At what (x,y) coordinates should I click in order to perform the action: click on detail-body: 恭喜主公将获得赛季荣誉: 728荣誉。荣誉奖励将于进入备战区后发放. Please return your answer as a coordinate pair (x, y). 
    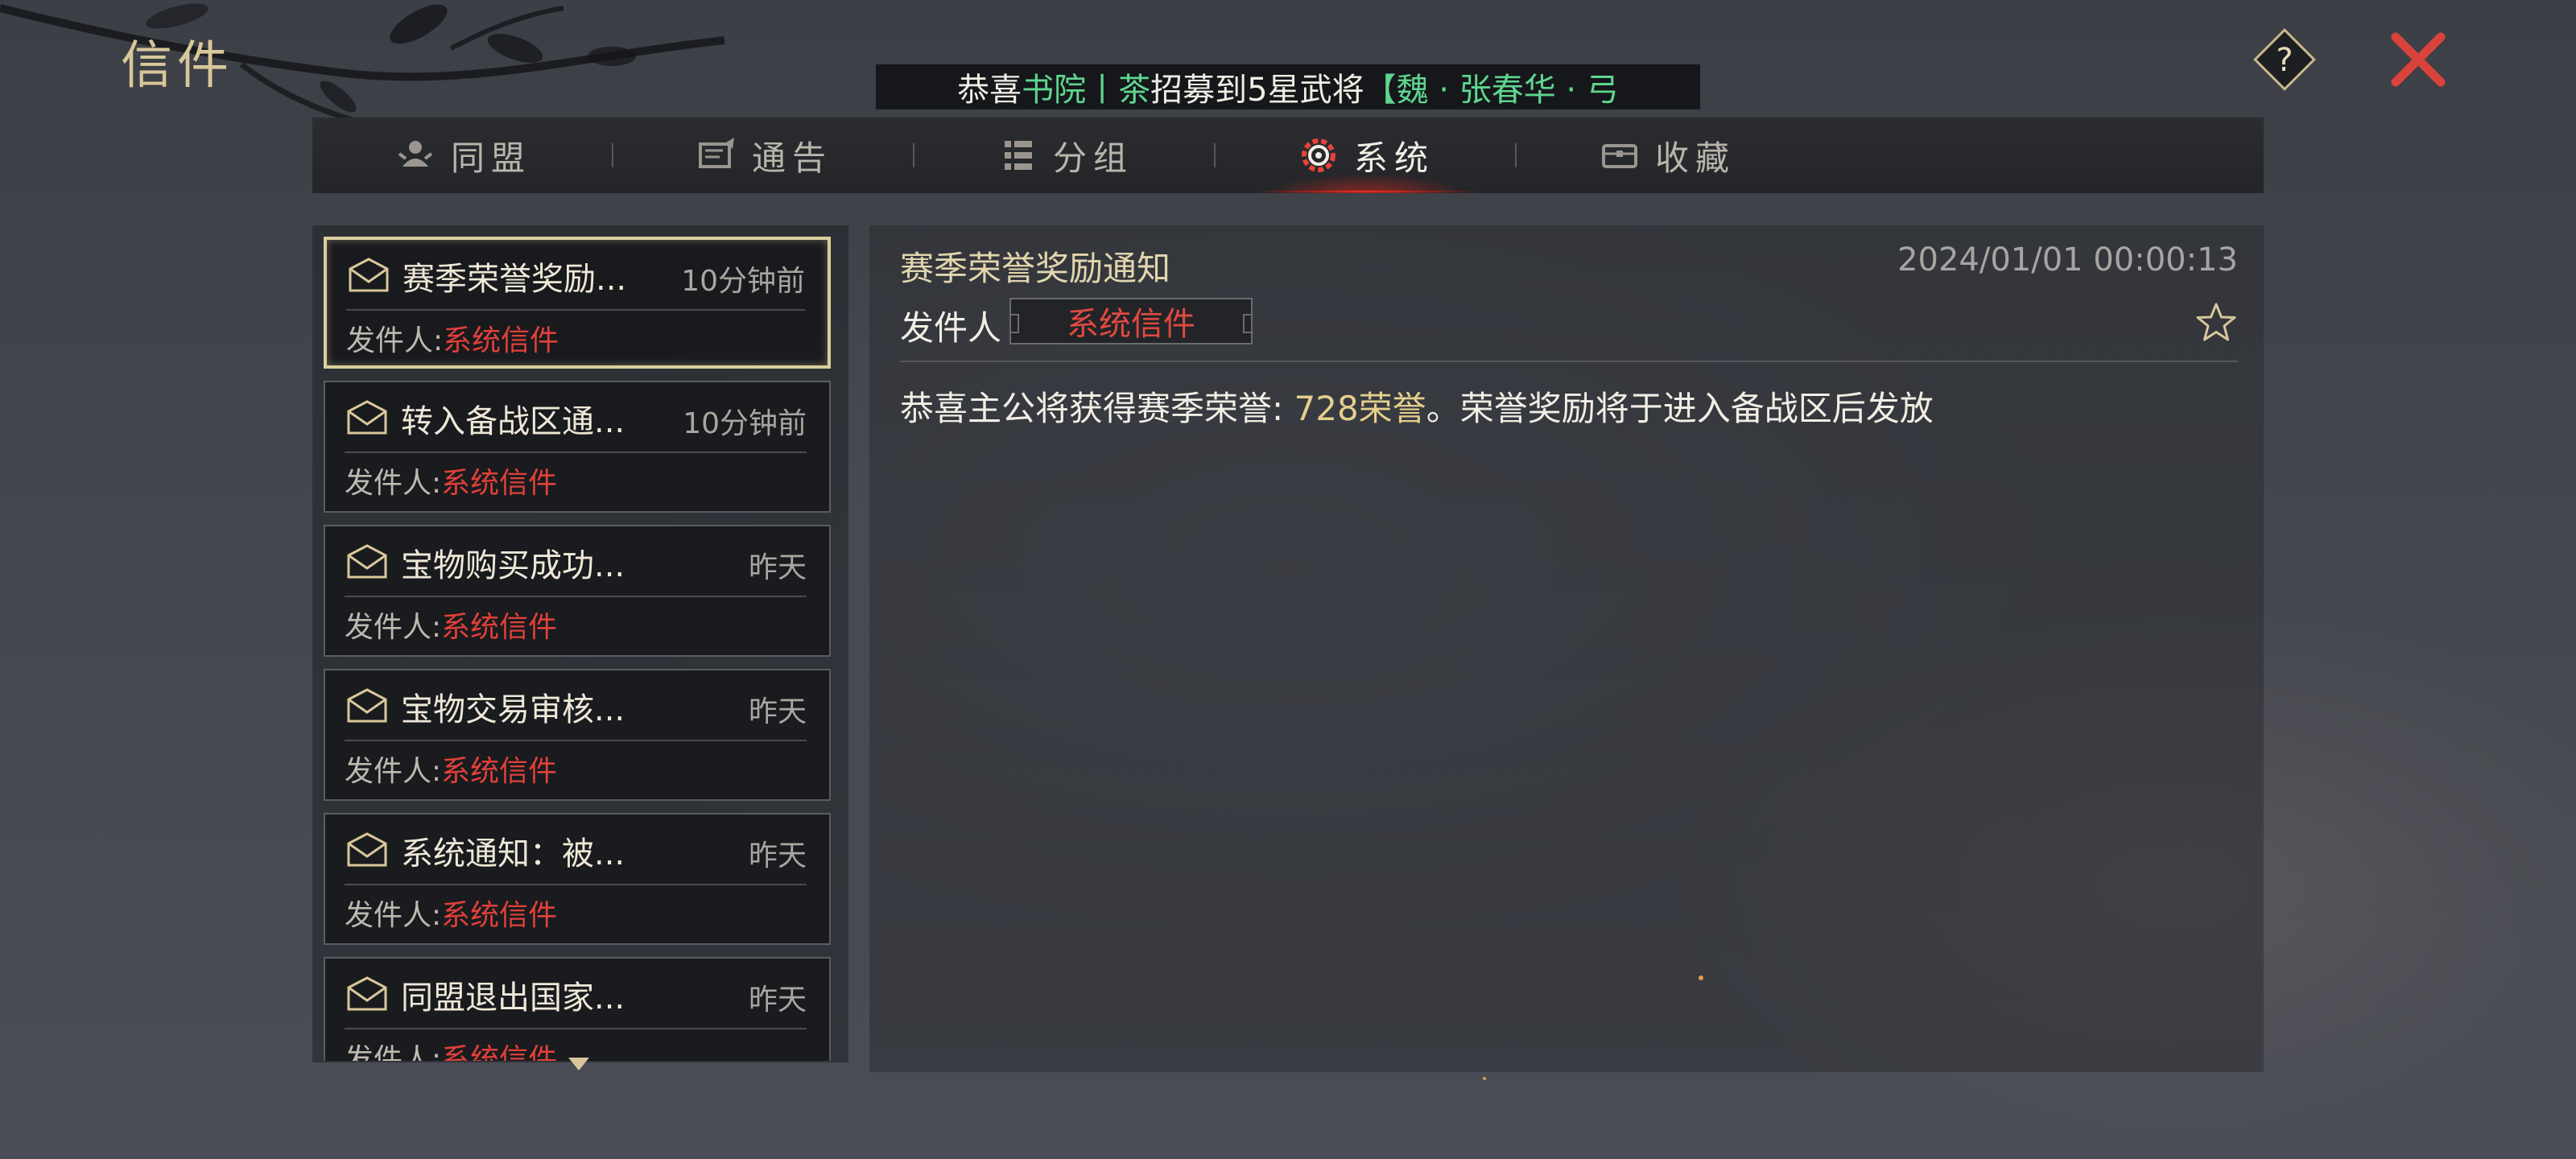
    Looking at the image, I should click on (1417, 406).